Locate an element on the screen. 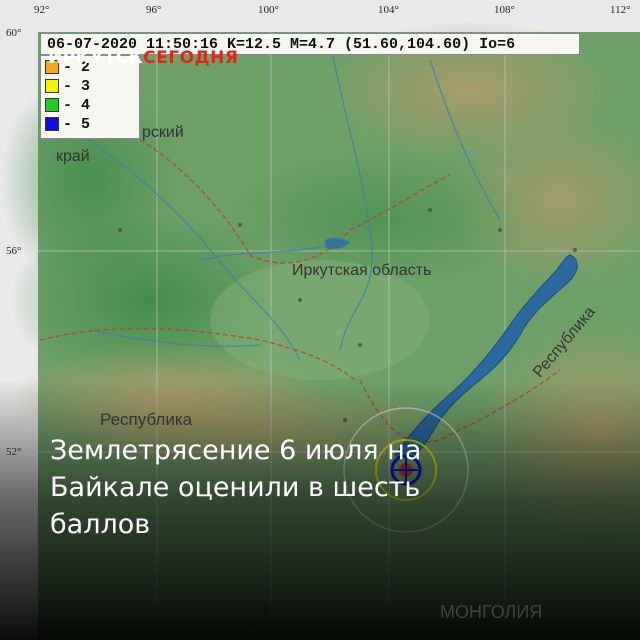 This screenshot has width=640, height=640. lon-tick: 112° is located at coordinates (620, 10).